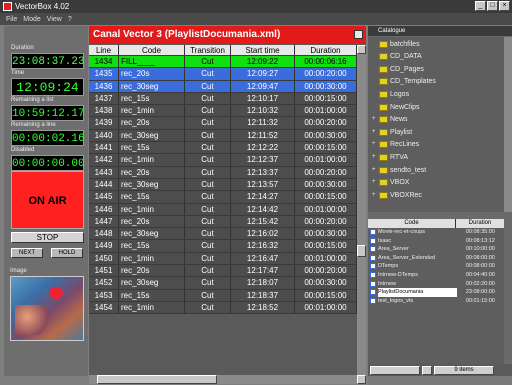 The width and height of the screenshot is (512, 385). Describe the element at coordinates (390, 94) in the screenshot. I see `folder-item: Logos` at that location.